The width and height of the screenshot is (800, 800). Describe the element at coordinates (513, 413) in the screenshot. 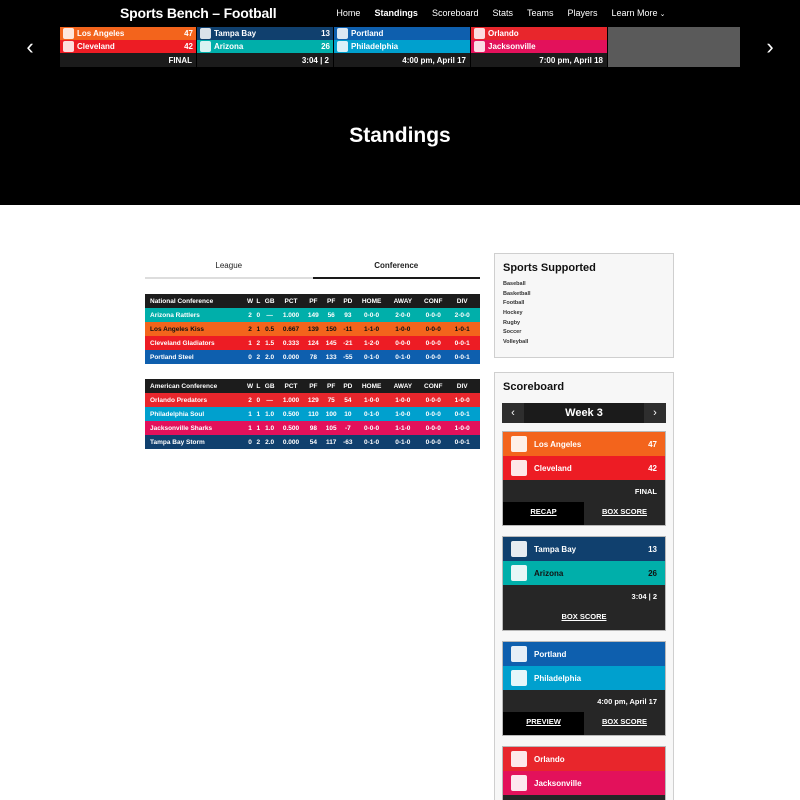

I see `week-prev-icon: ‹` at that location.